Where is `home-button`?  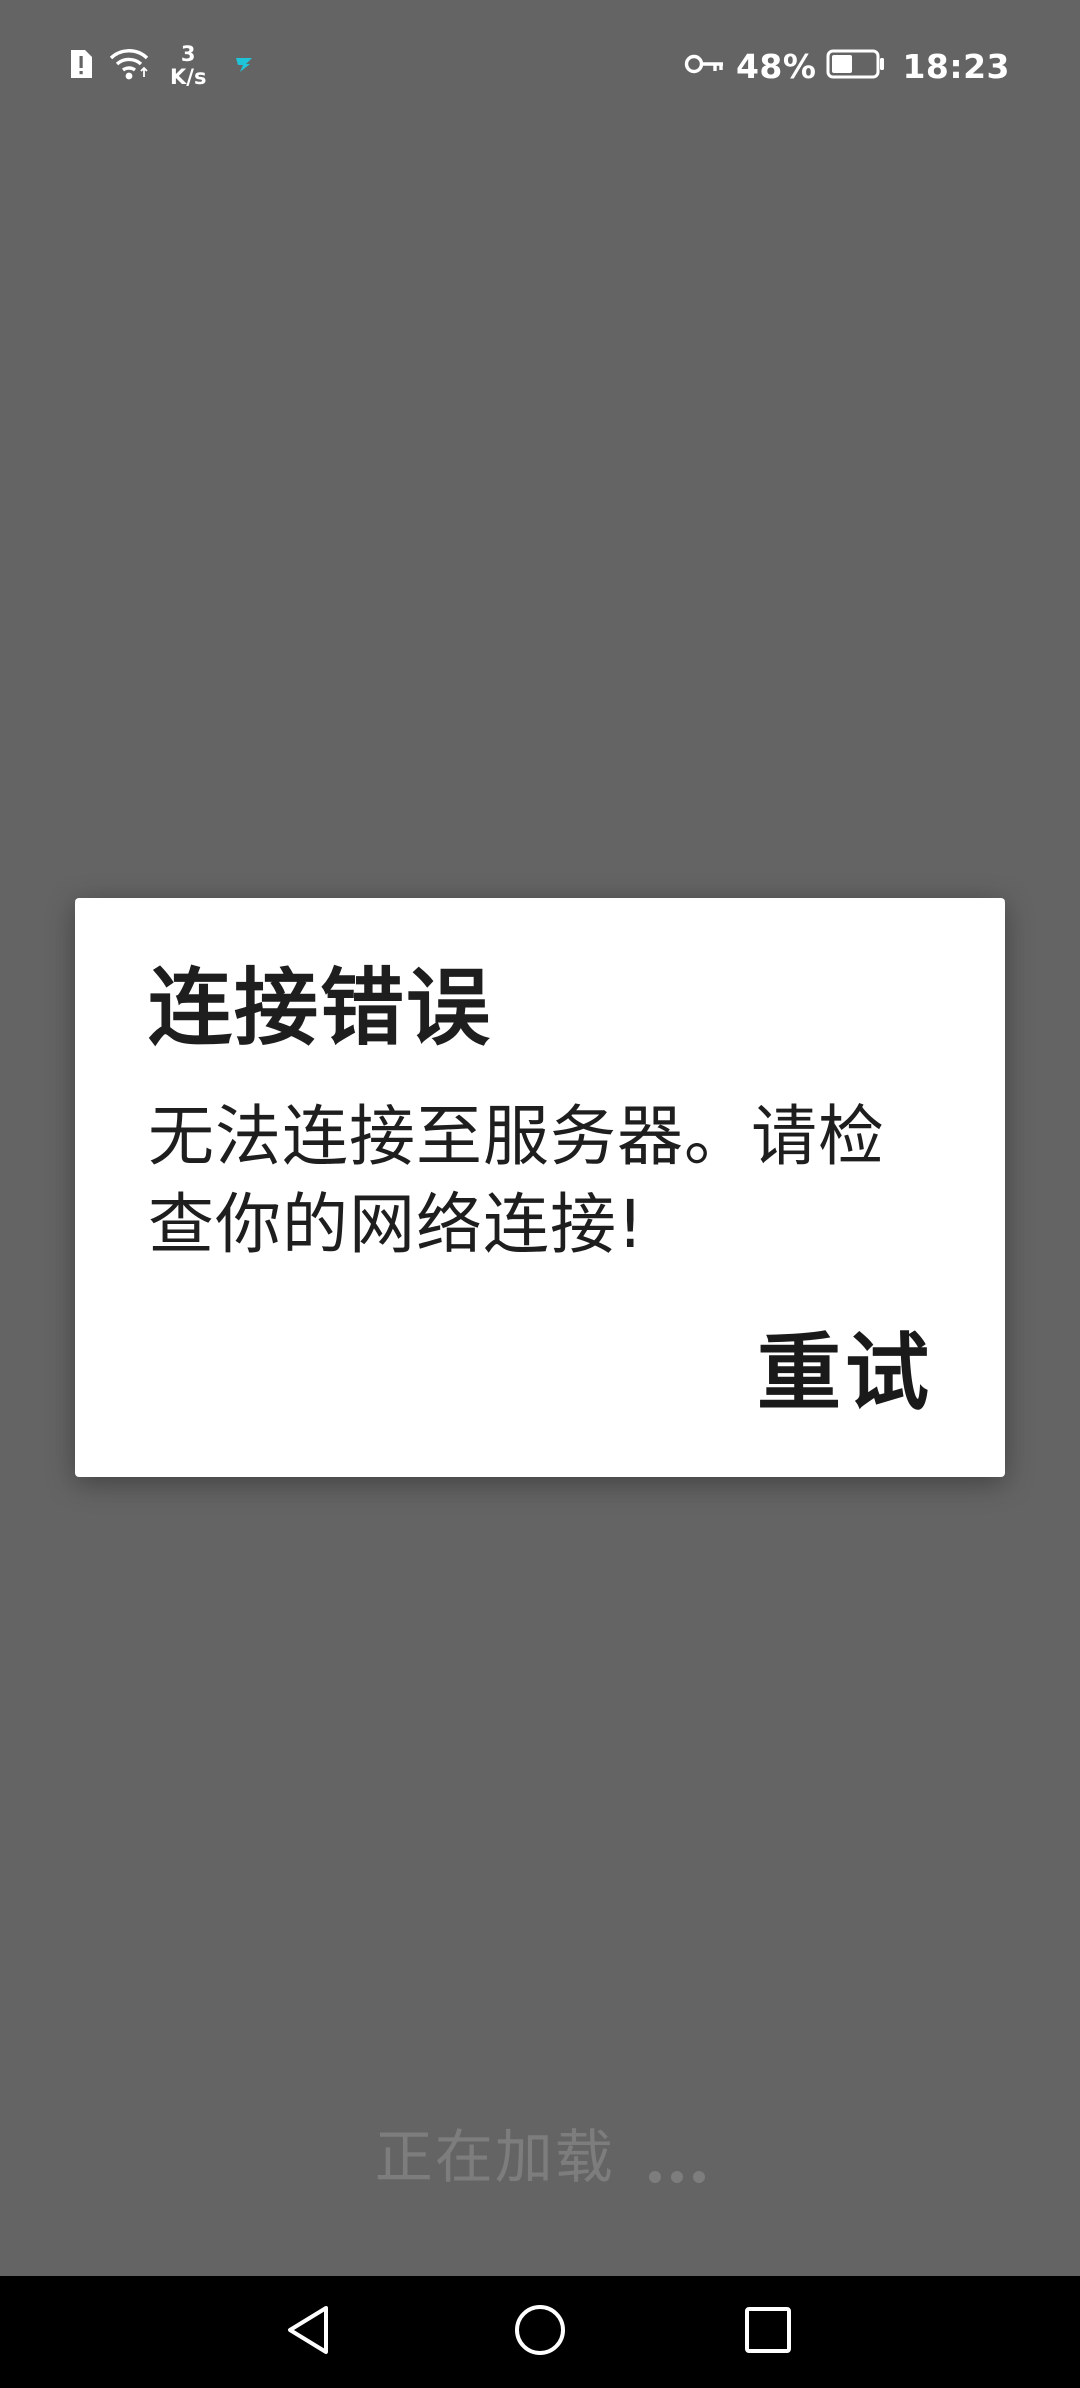
home-button is located at coordinates (540, 2332).